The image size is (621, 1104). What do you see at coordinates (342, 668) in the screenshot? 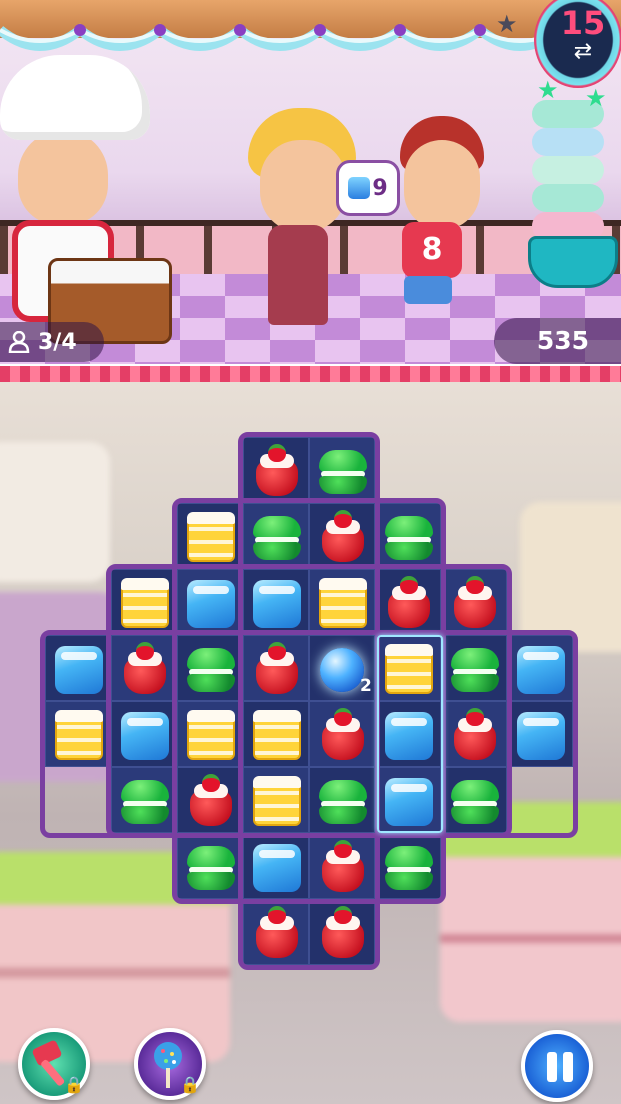
I see `board-cell: 2` at bounding box center [342, 668].